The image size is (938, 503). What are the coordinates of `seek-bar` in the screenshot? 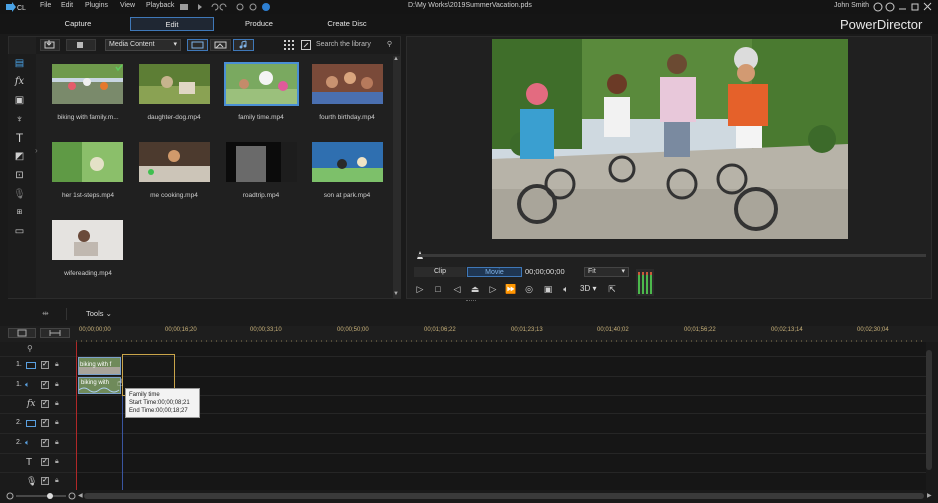 It's located at (672, 255).